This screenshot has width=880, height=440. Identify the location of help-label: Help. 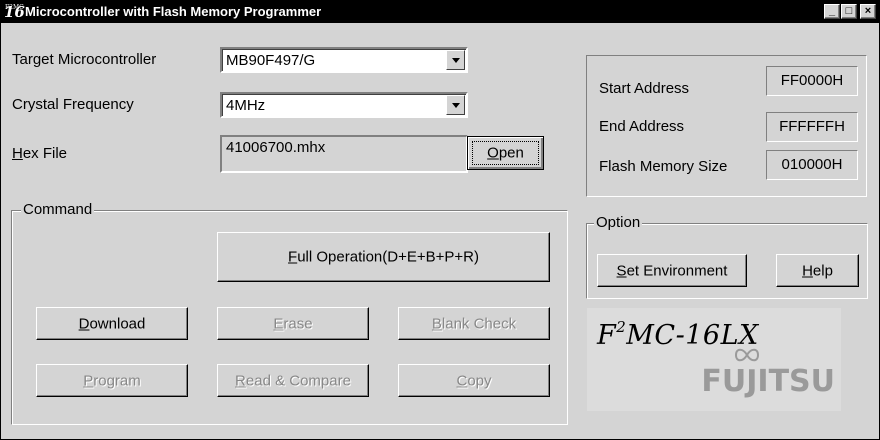
(817, 270).